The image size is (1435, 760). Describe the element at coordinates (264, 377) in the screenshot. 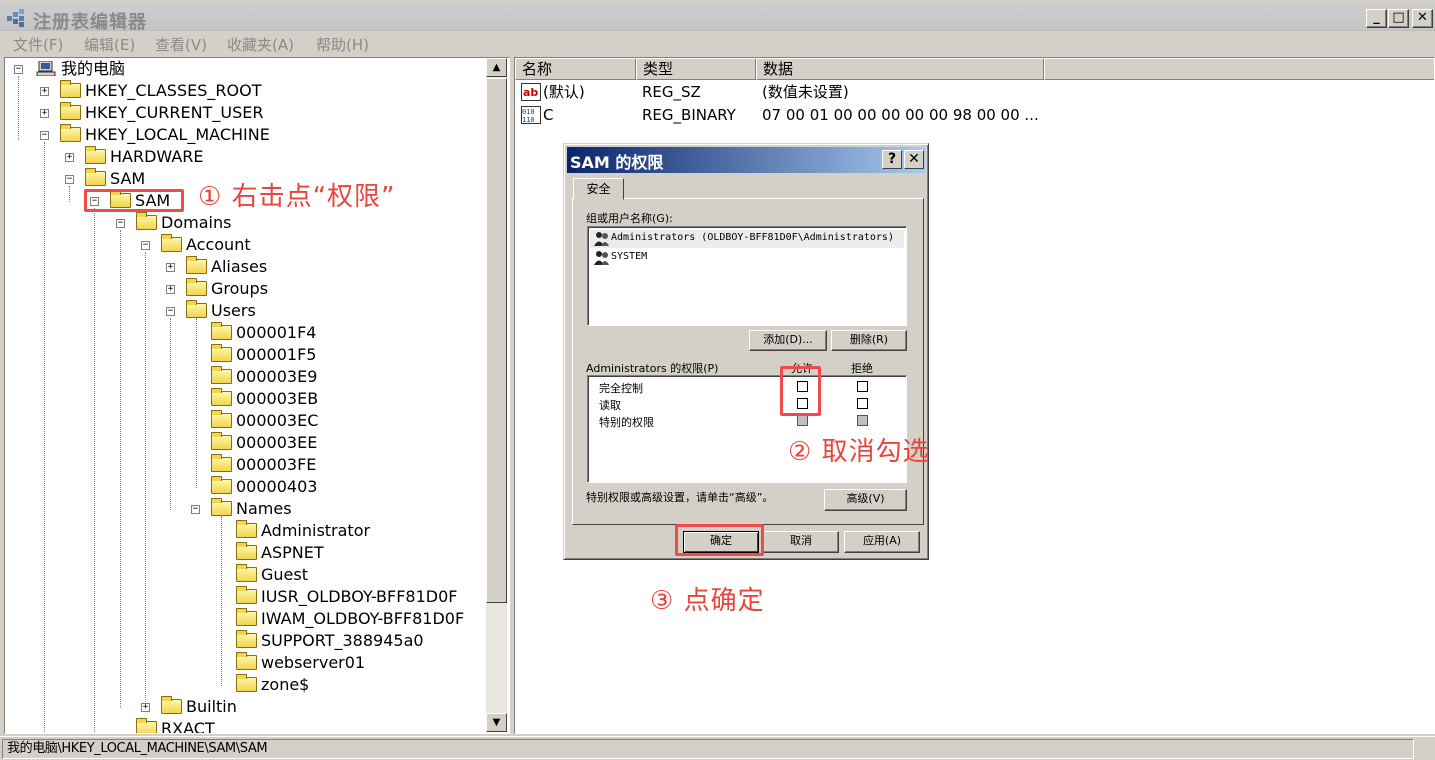

I see `tree-node-user-key: 000003E9` at that location.